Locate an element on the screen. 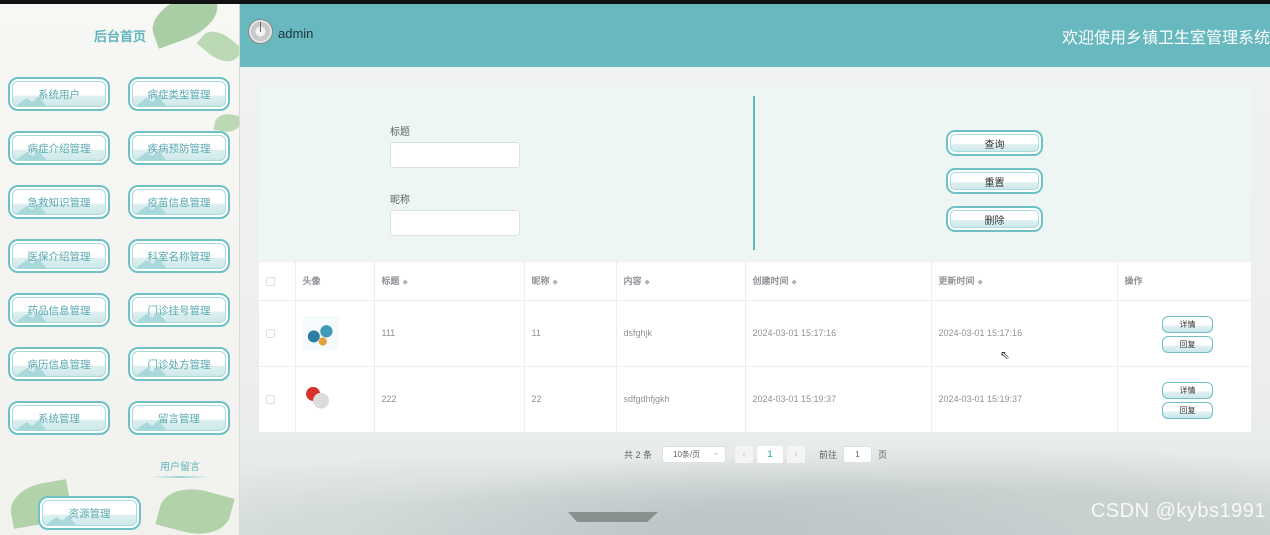 The width and height of the screenshot is (1270, 535). sidebar-item-disease-type: 病症类型管理 is located at coordinates (179, 94).